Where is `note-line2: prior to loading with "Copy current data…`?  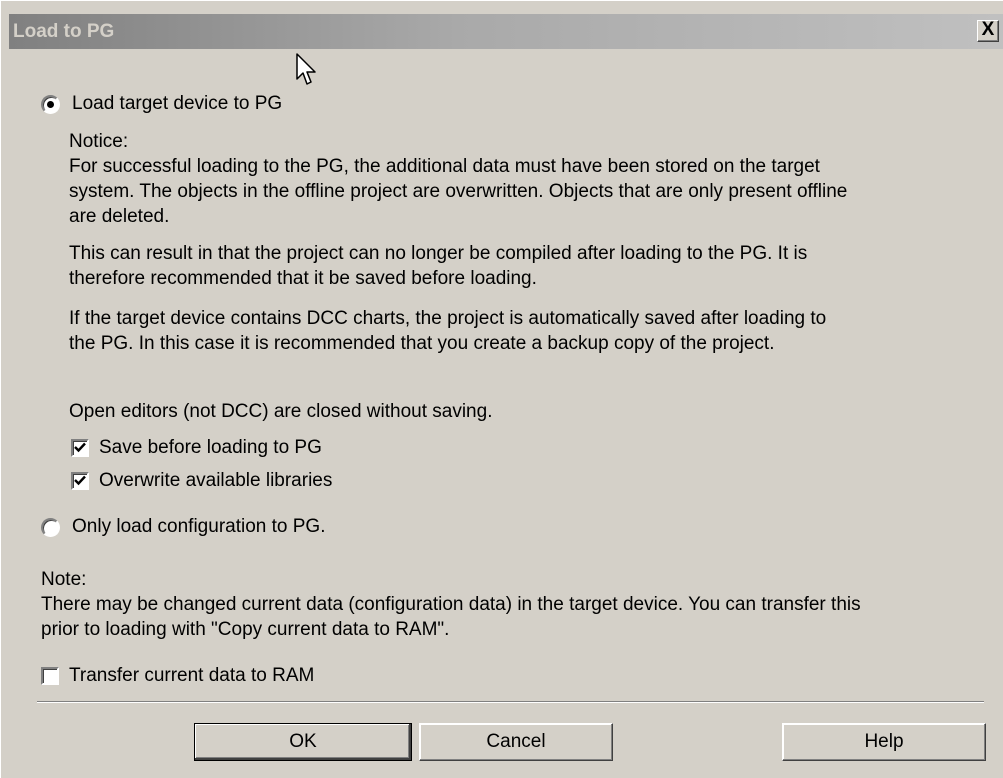
note-line2: prior to loading with "Copy current data… is located at coordinates (245, 629).